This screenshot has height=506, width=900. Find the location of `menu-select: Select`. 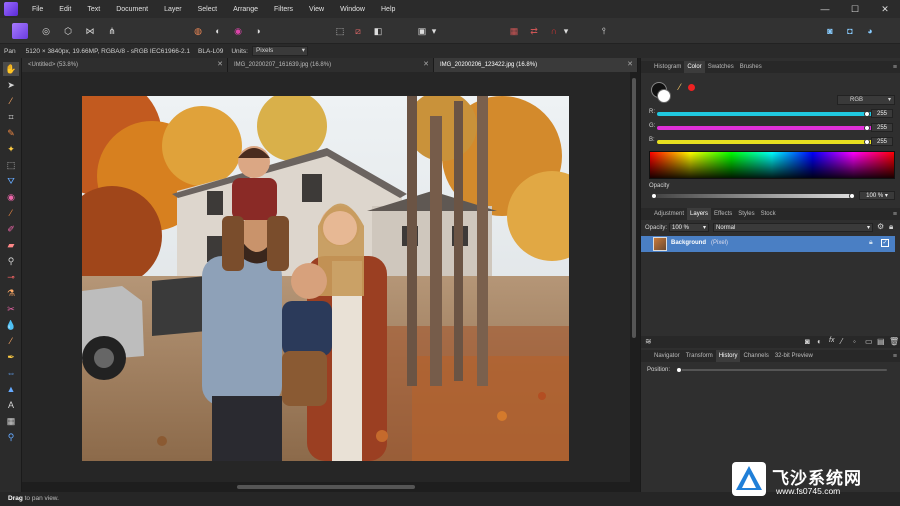

menu-select: Select is located at coordinates (207, 9).